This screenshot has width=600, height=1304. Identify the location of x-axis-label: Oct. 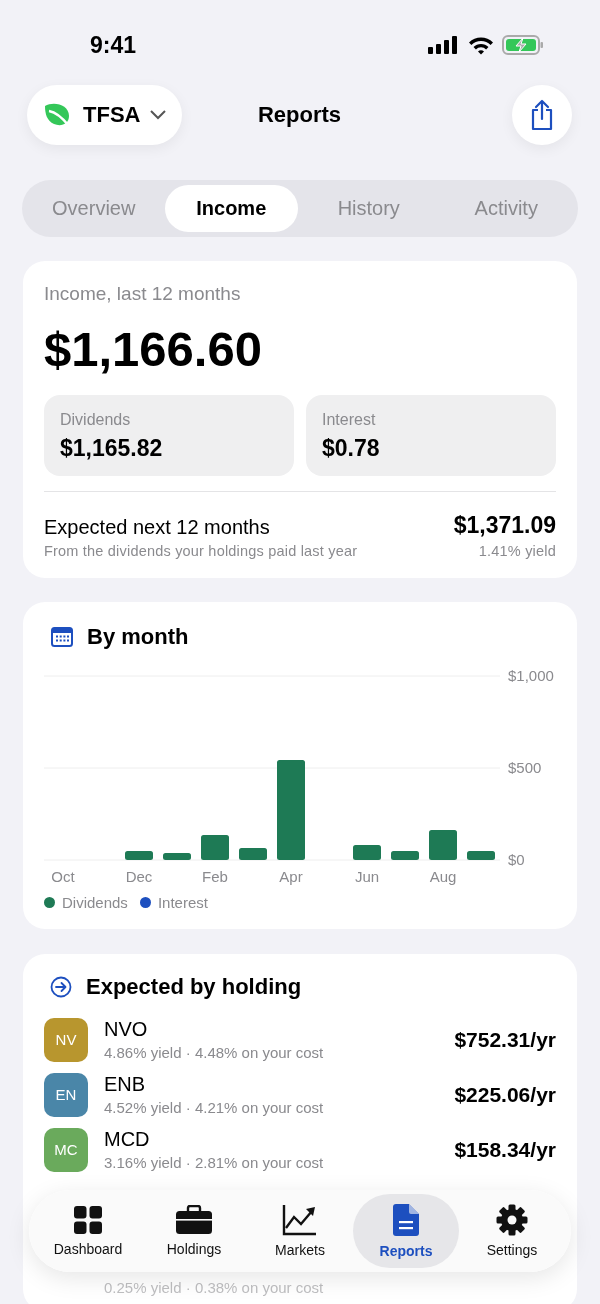
(63, 876).